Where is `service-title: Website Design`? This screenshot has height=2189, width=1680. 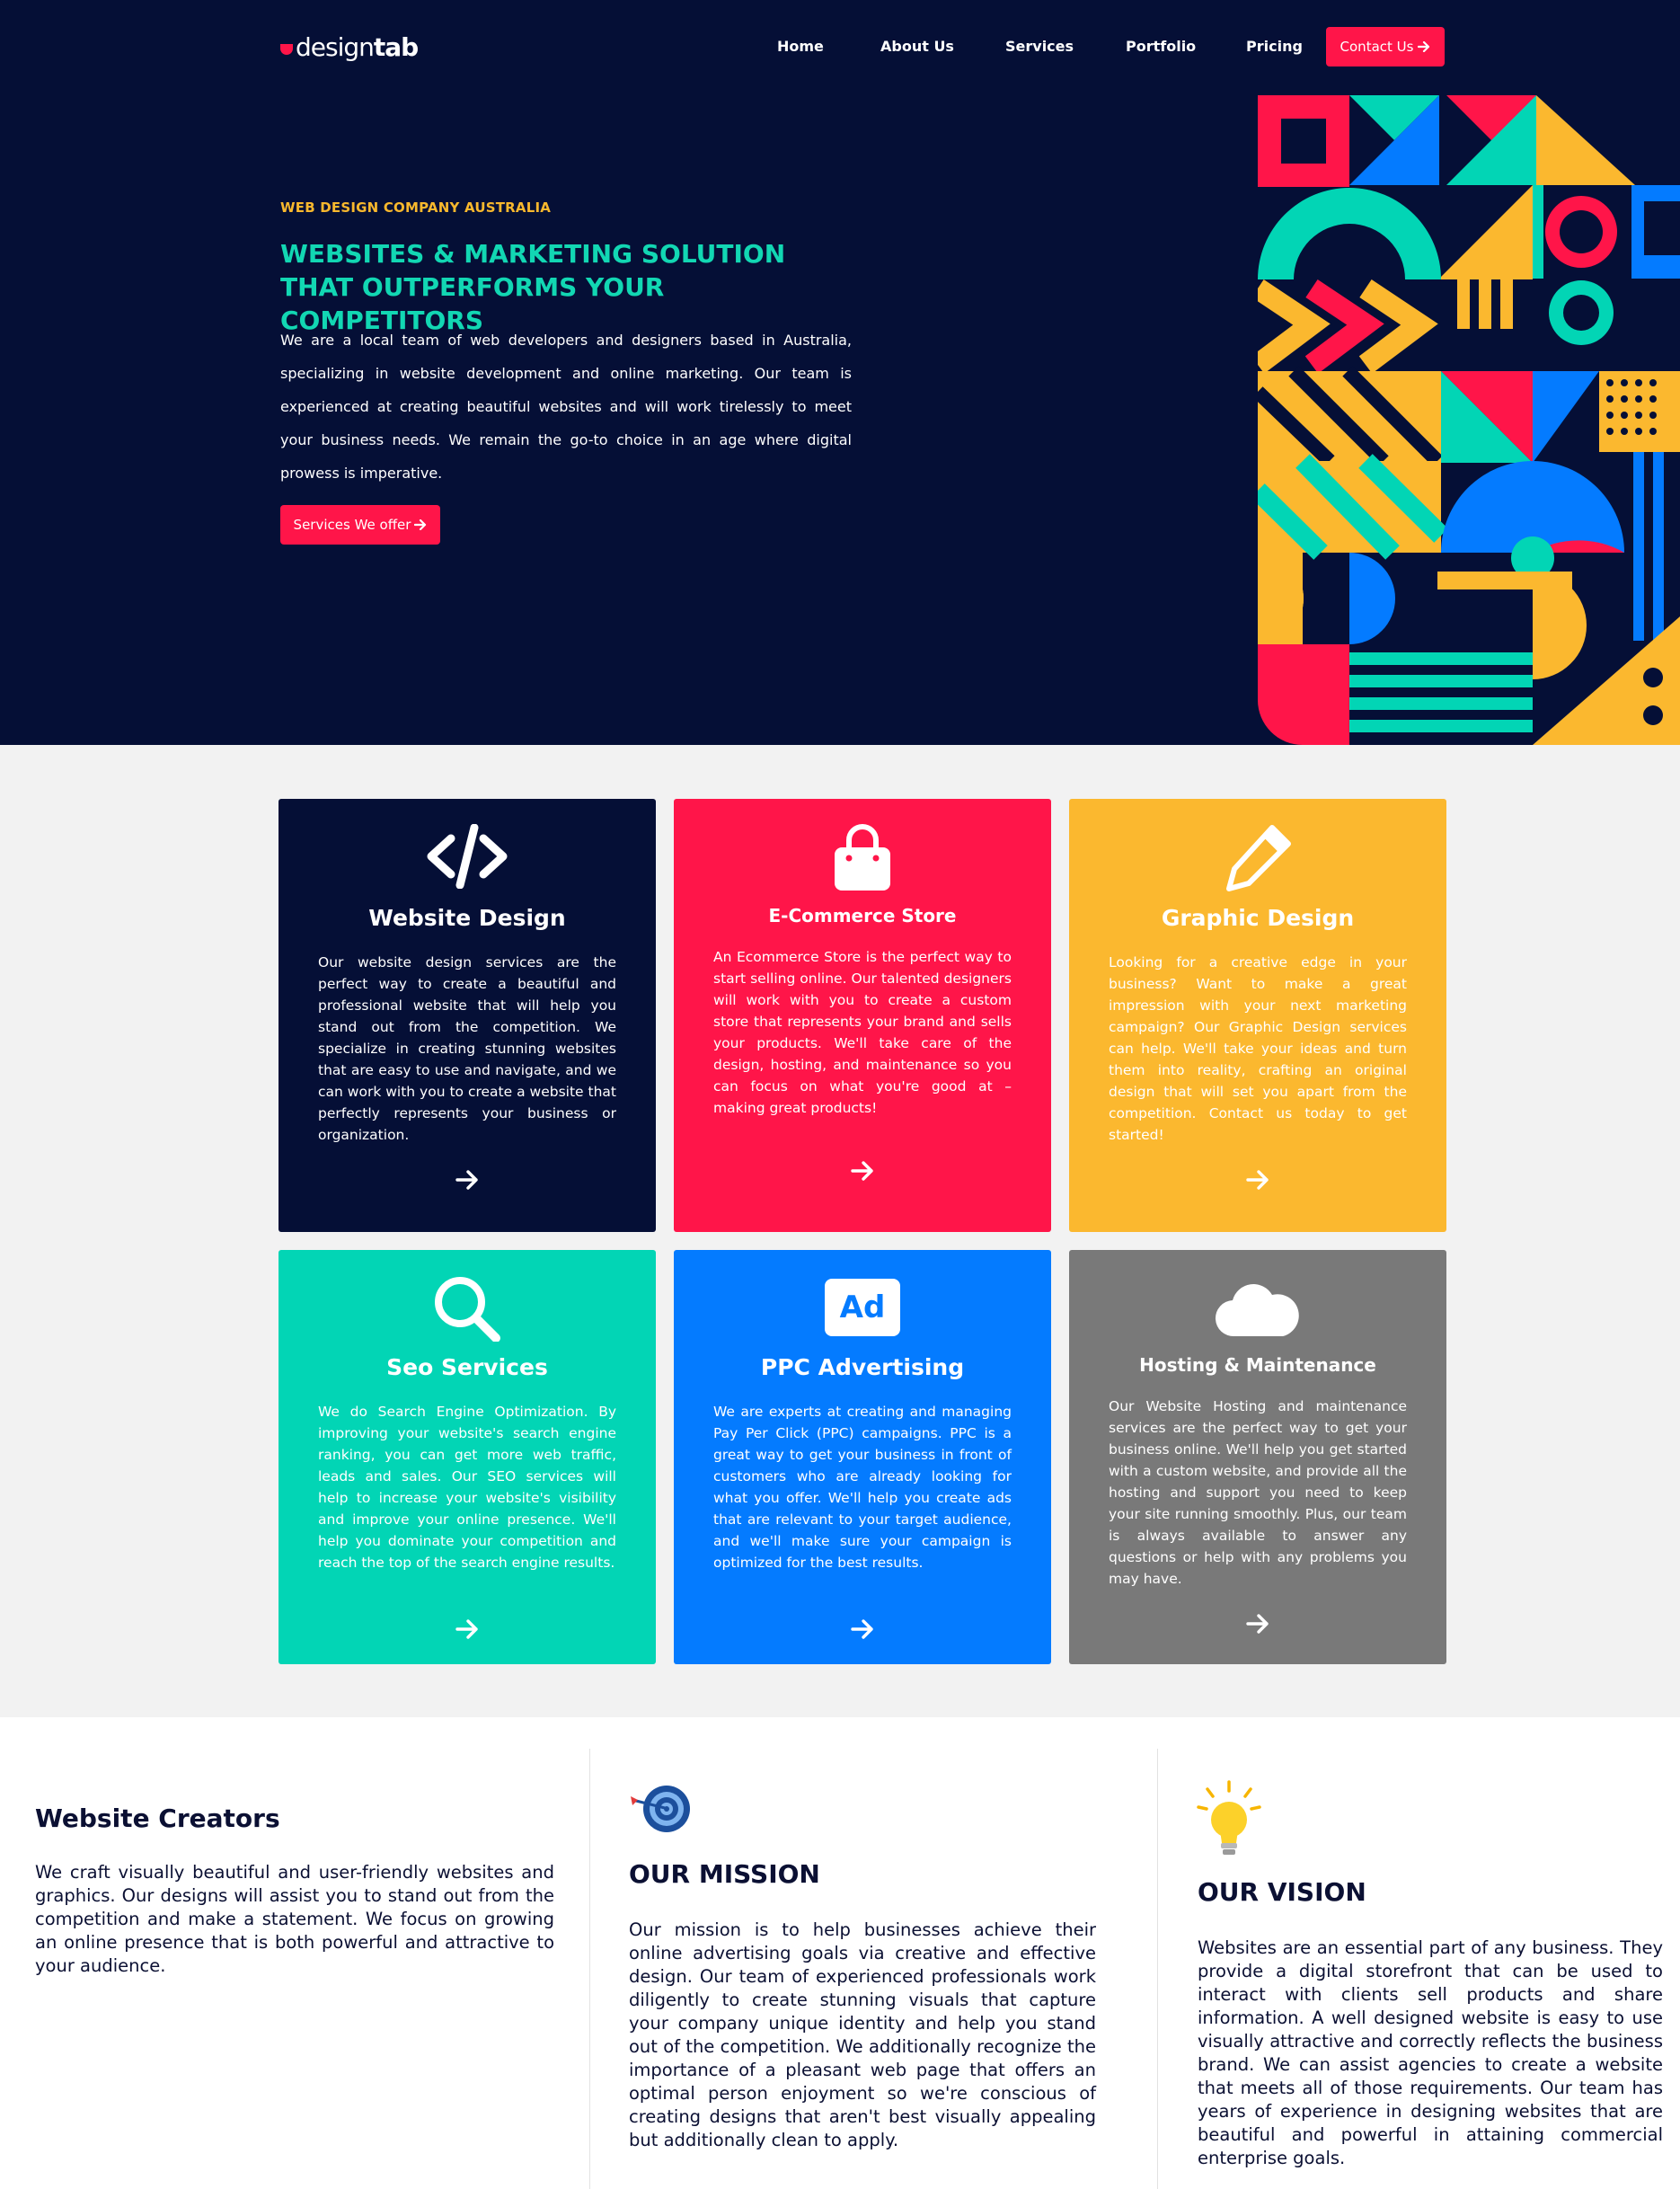
service-title: Website Design is located at coordinates (467, 918).